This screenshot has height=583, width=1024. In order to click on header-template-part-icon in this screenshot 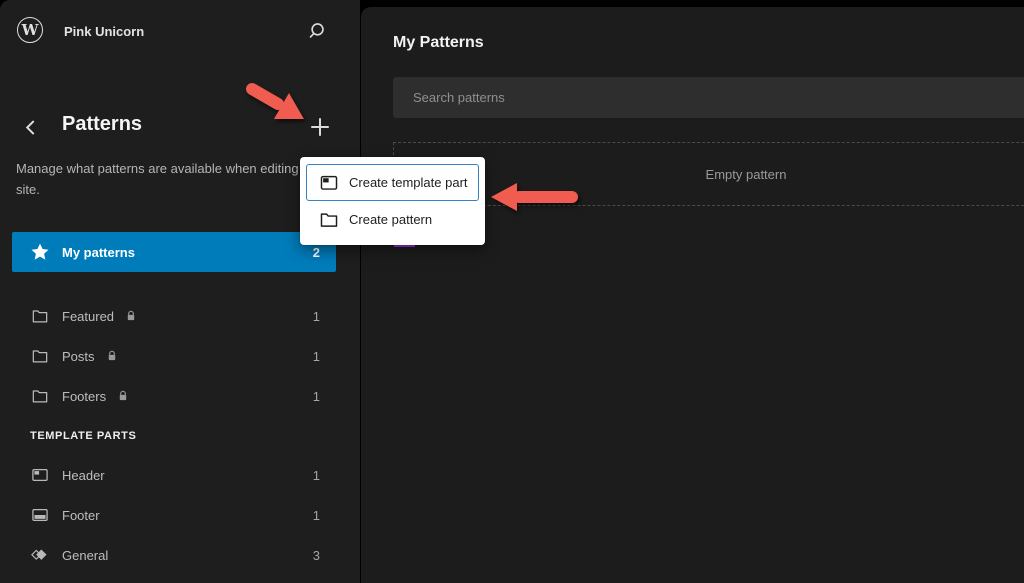, I will do `click(40, 475)`.